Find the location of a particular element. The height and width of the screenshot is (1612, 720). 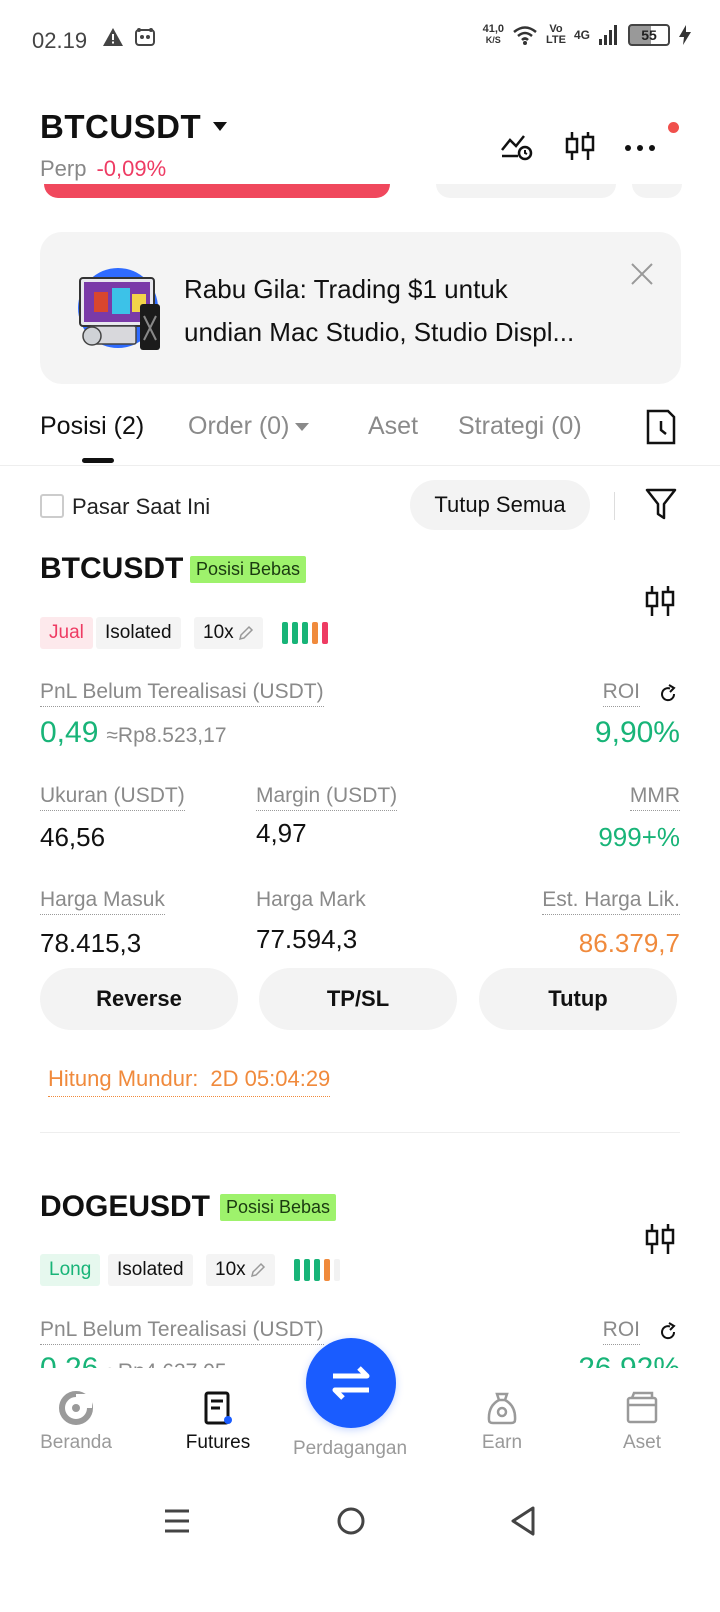

swap-arrows-icon is located at coordinates (351, 1383).